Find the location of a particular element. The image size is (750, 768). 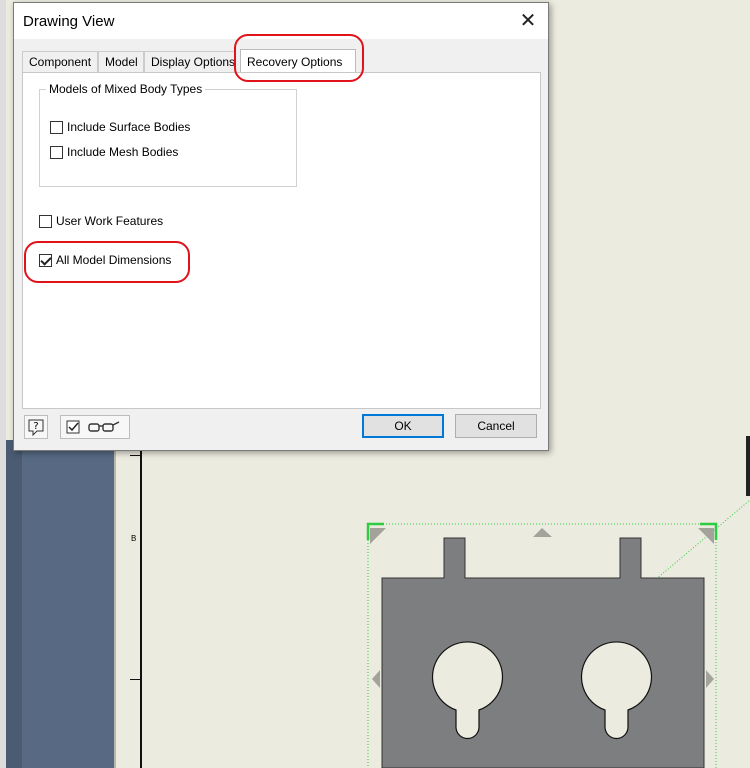

cancel-button: Cancel is located at coordinates (496, 426).